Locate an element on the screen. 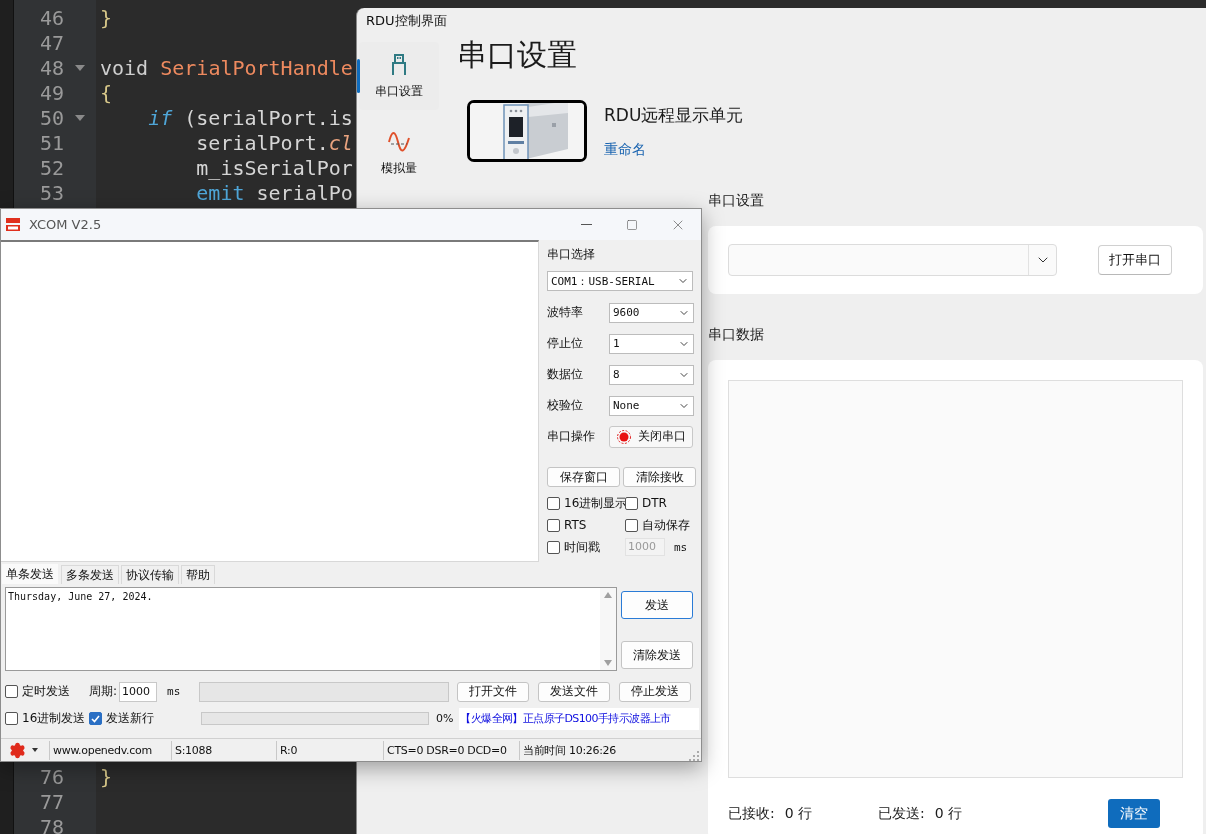 This screenshot has width=1206, height=834. checkbox-label: 定时发送 is located at coordinates (46, 691).